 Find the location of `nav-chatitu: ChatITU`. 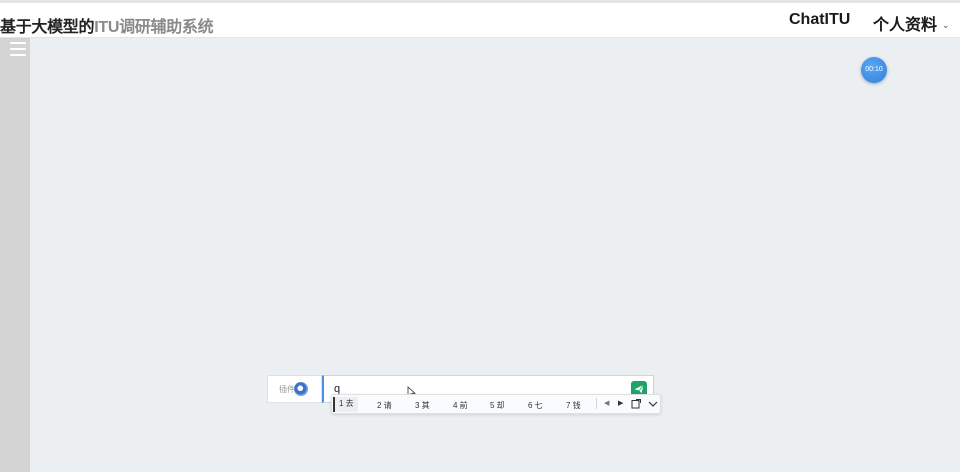

nav-chatitu: ChatITU is located at coordinates (819, 20).